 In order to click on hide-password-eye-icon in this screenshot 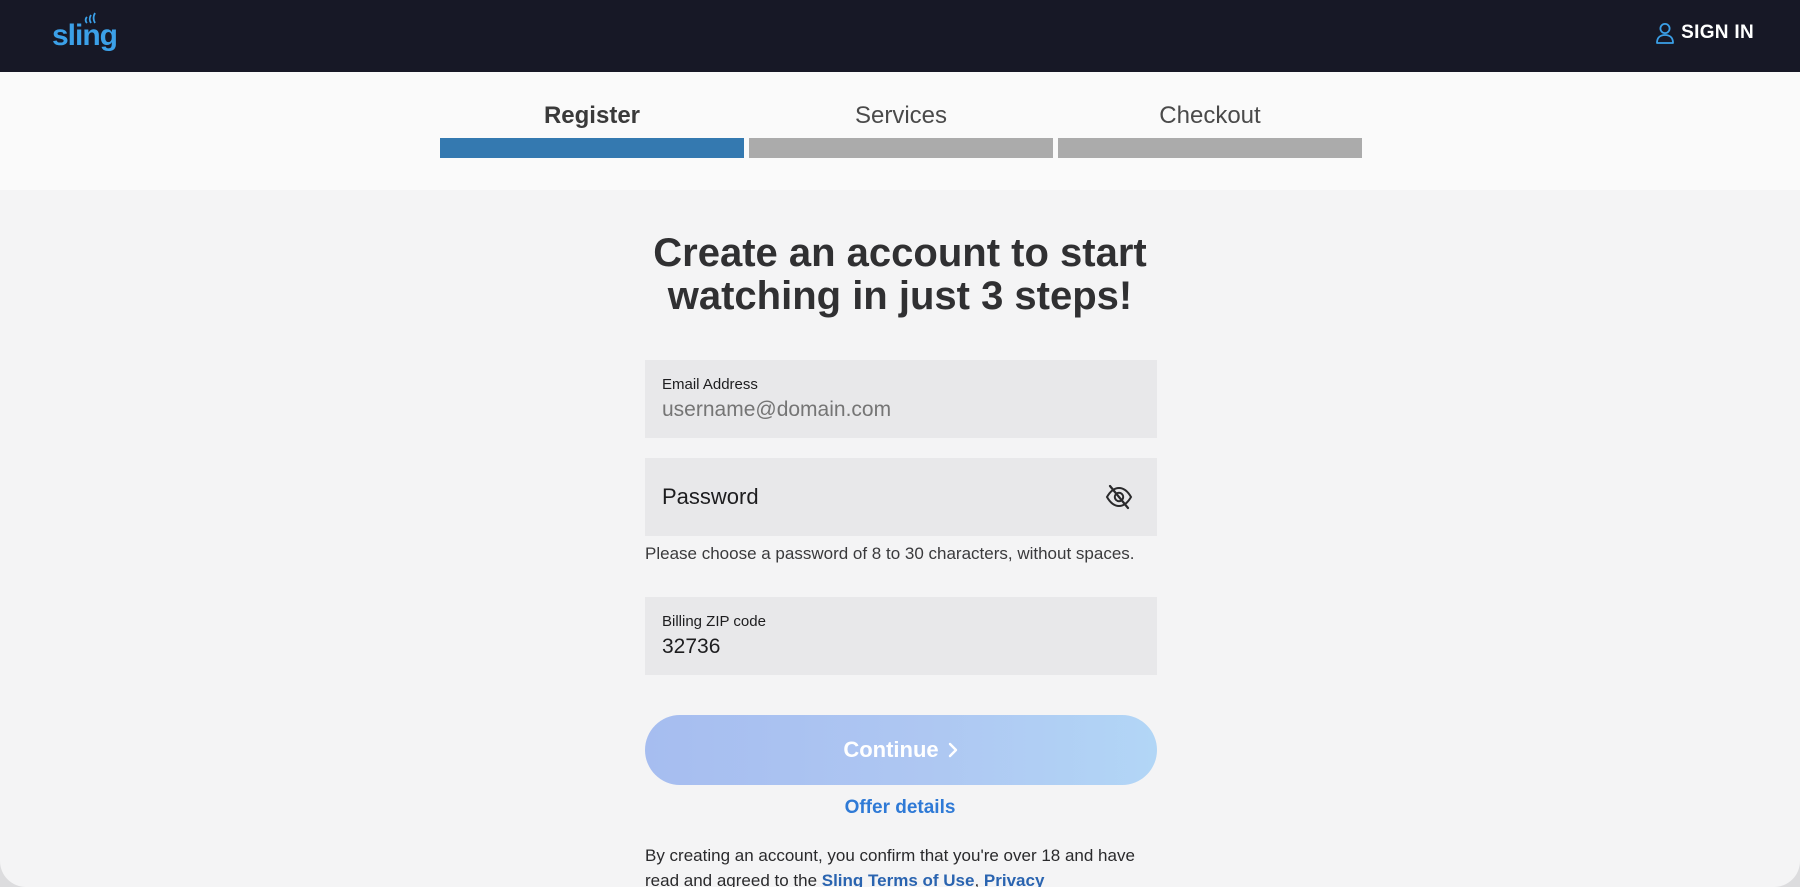, I will do `click(1119, 497)`.